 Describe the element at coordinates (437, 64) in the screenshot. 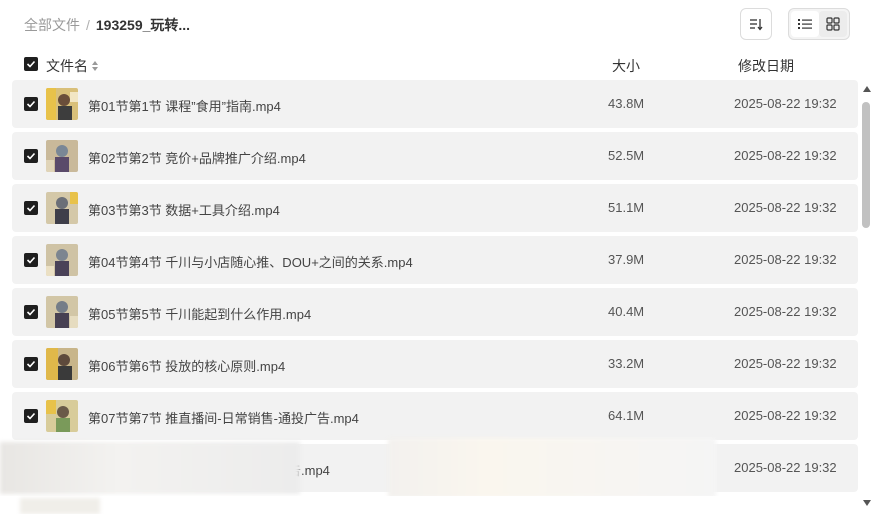

I see `file-list-header: 文件名 大小 修改日期` at that location.